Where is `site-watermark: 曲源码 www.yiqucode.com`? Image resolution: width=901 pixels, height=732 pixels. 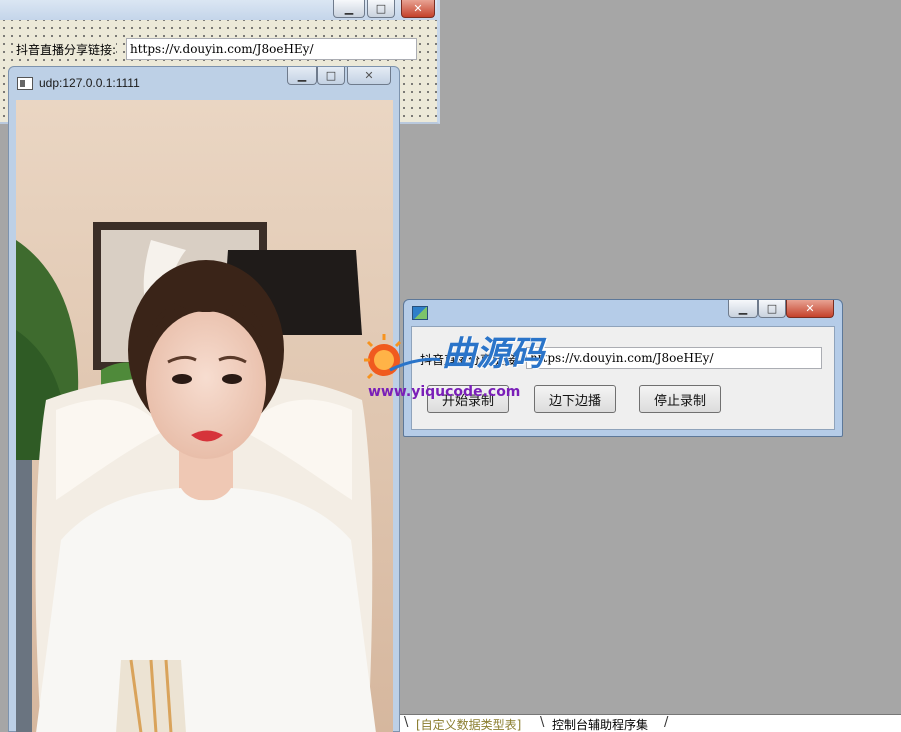
site-watermark: 曲源码 www.yiqucode.com is located at coordinates (455, 365).